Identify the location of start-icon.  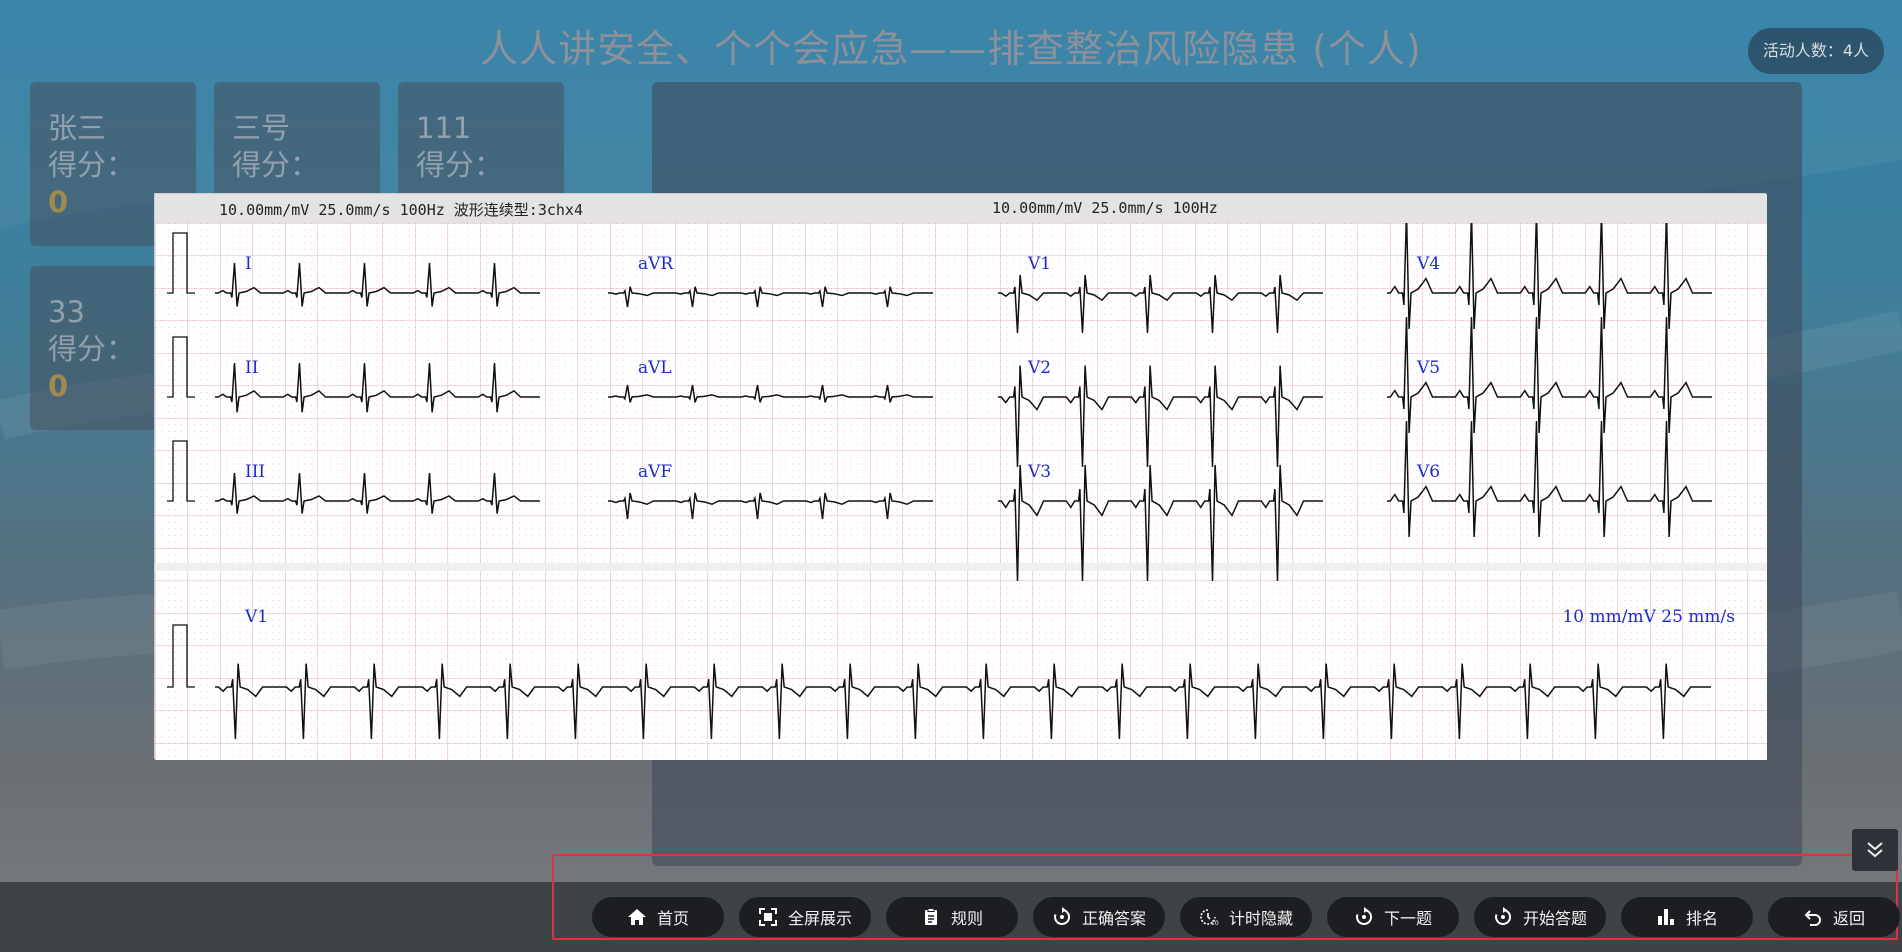
(1503, 916).